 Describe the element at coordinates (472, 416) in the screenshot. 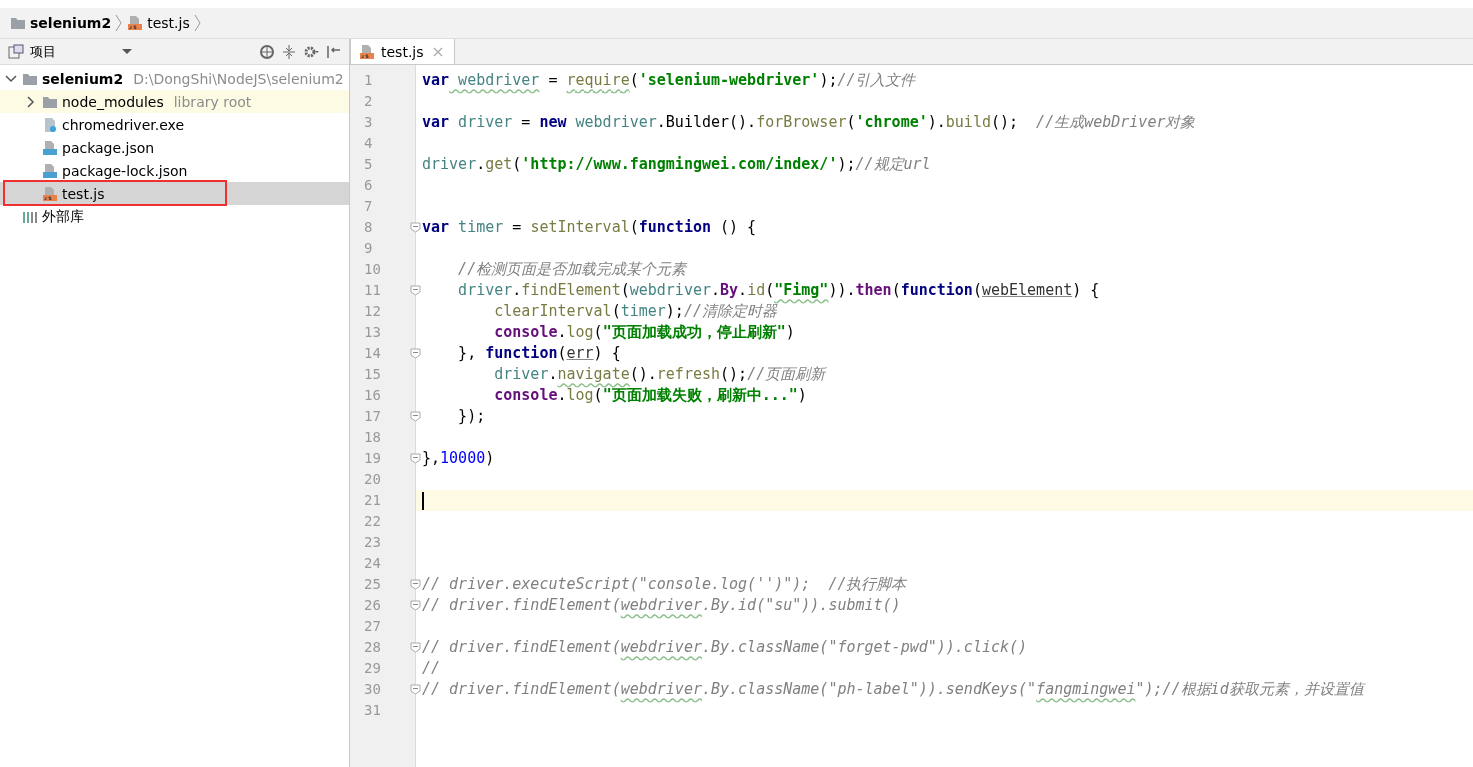

I see `code-line: });` at that location.